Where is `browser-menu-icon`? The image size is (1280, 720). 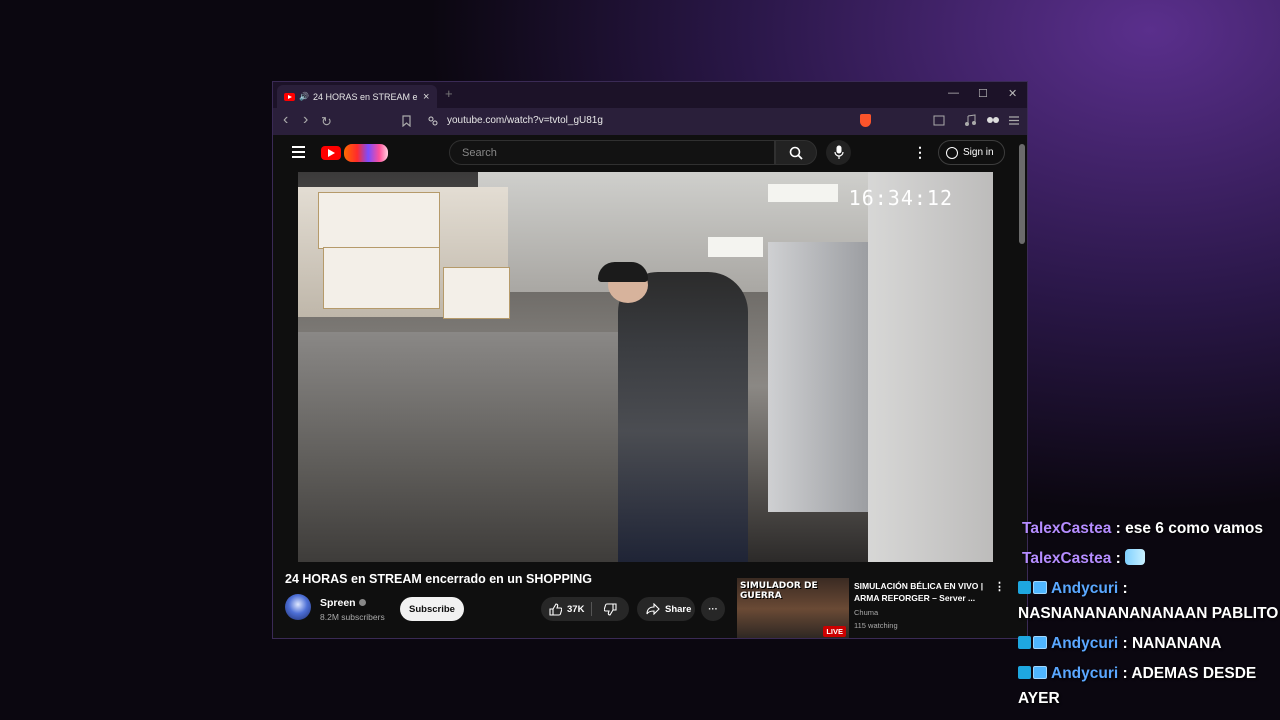 browser-menu-icon is located at coordinates (1014, 120).